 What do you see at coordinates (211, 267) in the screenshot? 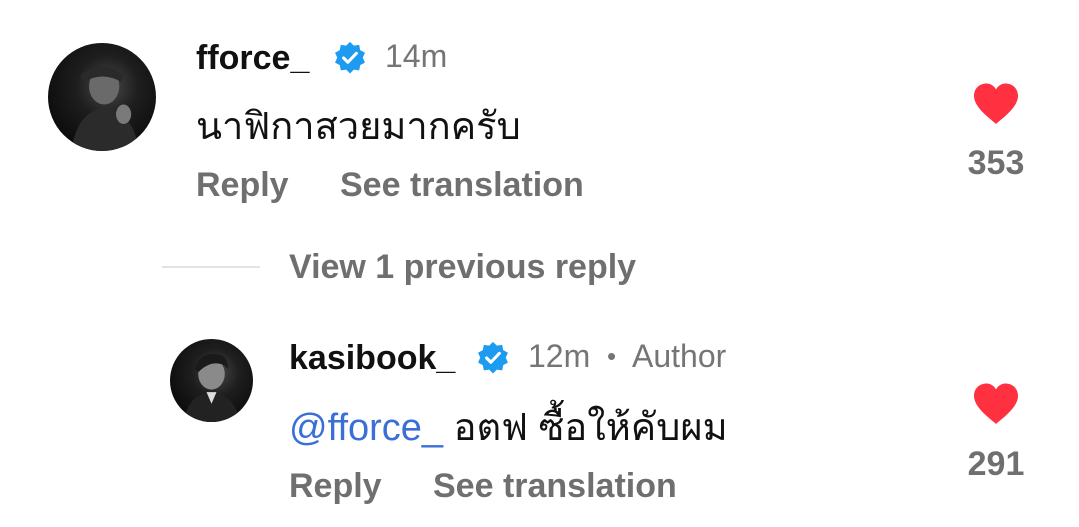
I see `replies-divider` at bounding box center [211, 267].